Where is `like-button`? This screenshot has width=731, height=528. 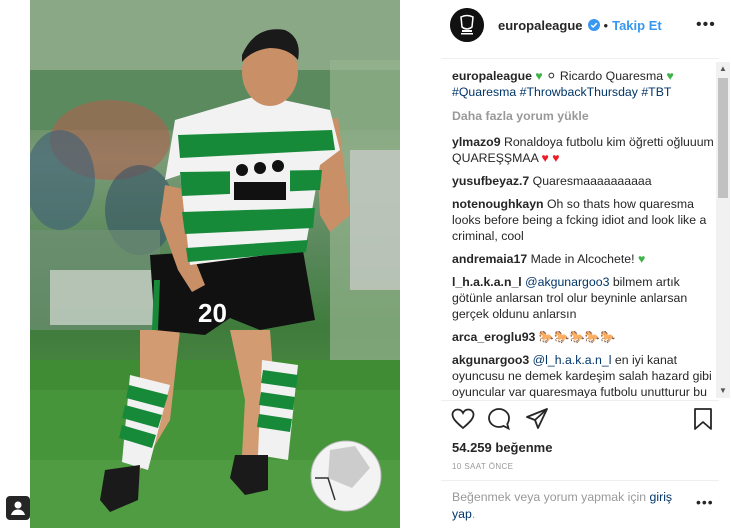 like-button is located at coordinates (463, 419).